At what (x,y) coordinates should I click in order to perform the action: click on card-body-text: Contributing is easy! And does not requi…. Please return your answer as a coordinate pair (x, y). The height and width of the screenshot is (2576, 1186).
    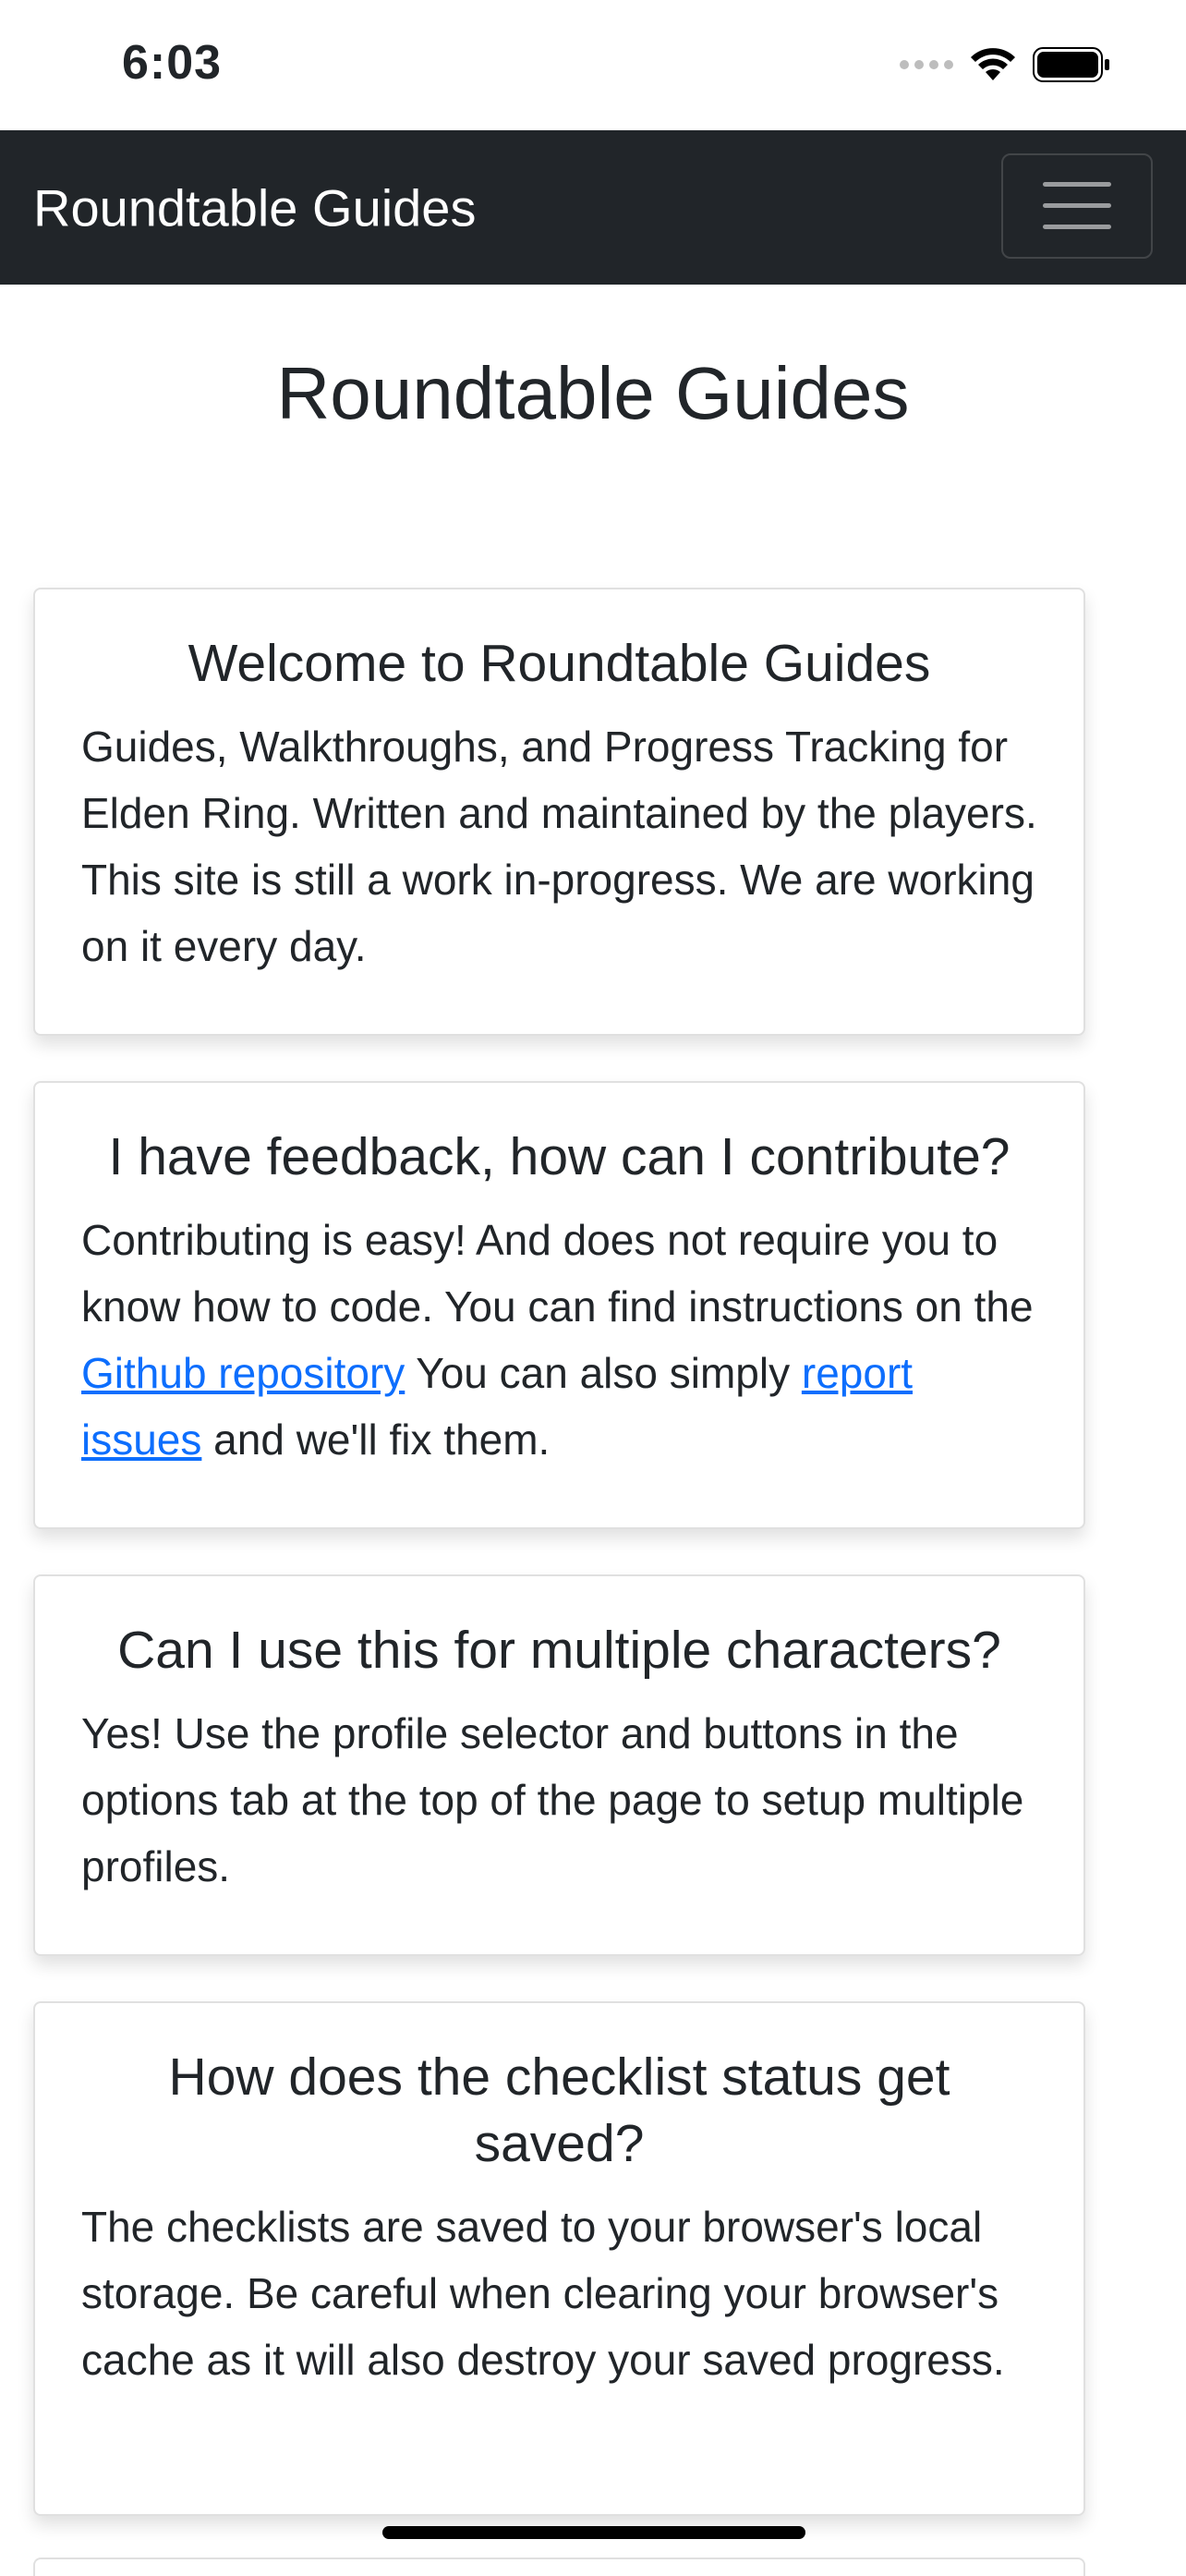
    Looking at the image, I should click on (557, 1273).